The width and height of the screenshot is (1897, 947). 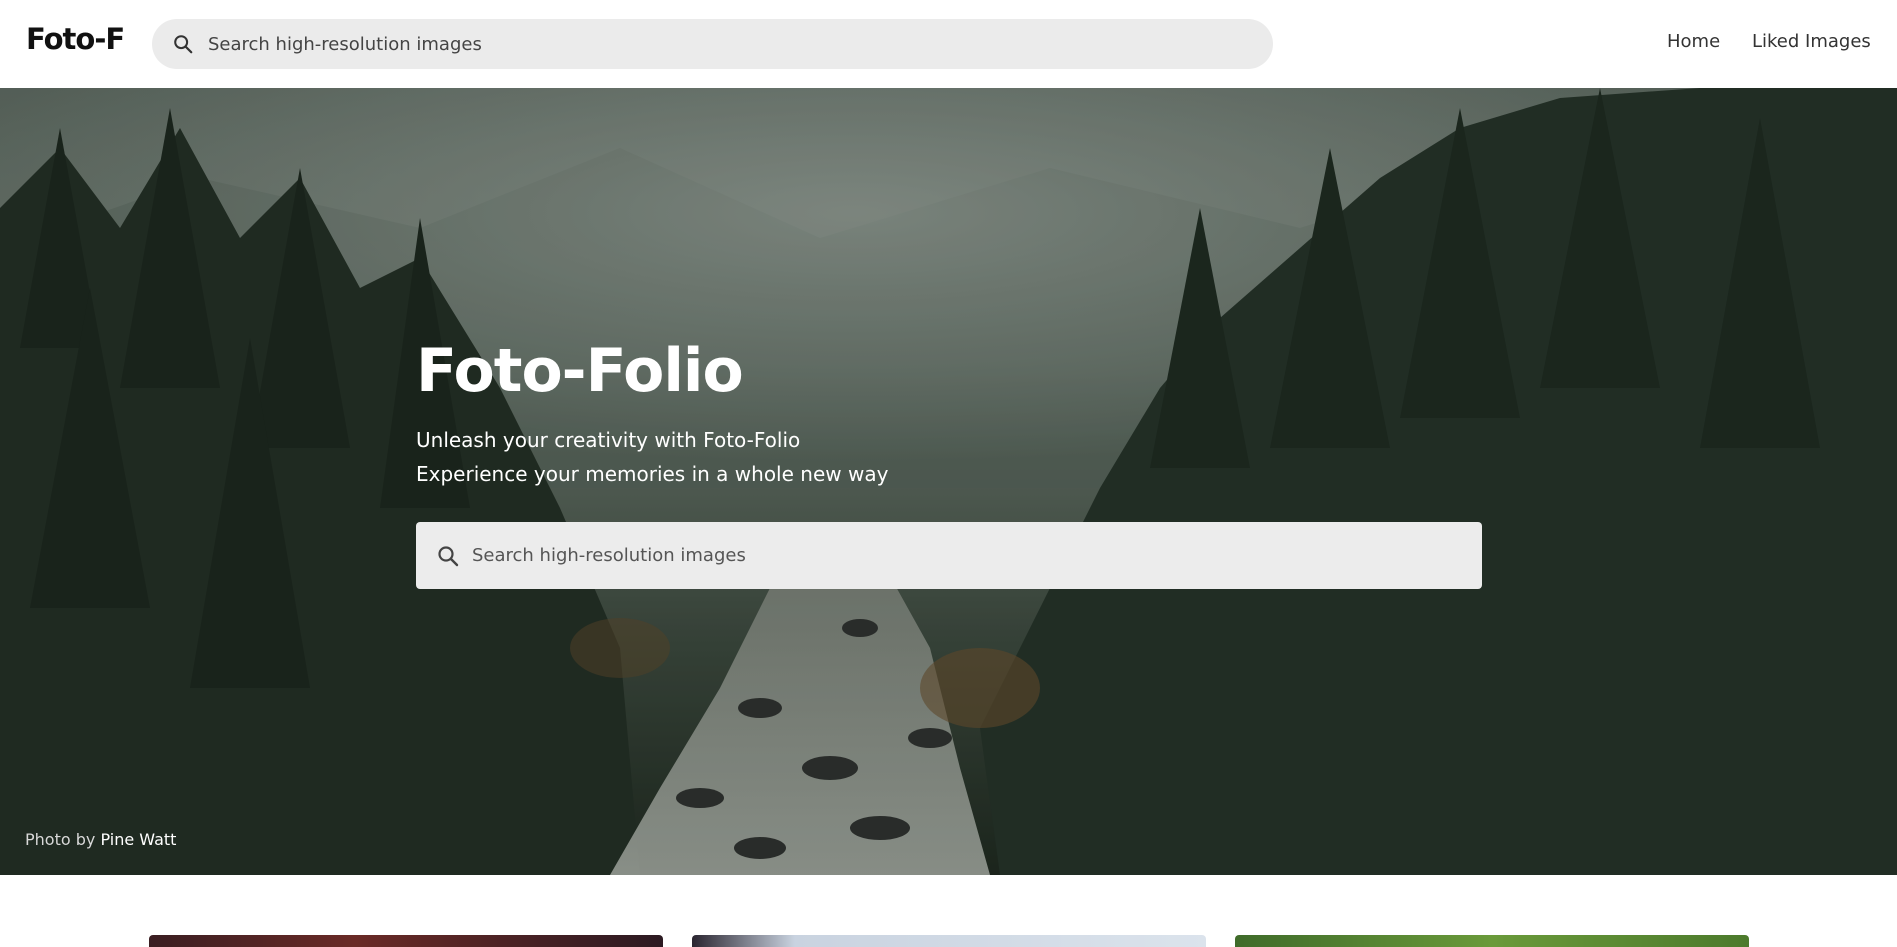 What do you see at coordinates (1693, 41) in the screenshot?
I see `nav-home-link: Home` at bounding box center [1693, 41].